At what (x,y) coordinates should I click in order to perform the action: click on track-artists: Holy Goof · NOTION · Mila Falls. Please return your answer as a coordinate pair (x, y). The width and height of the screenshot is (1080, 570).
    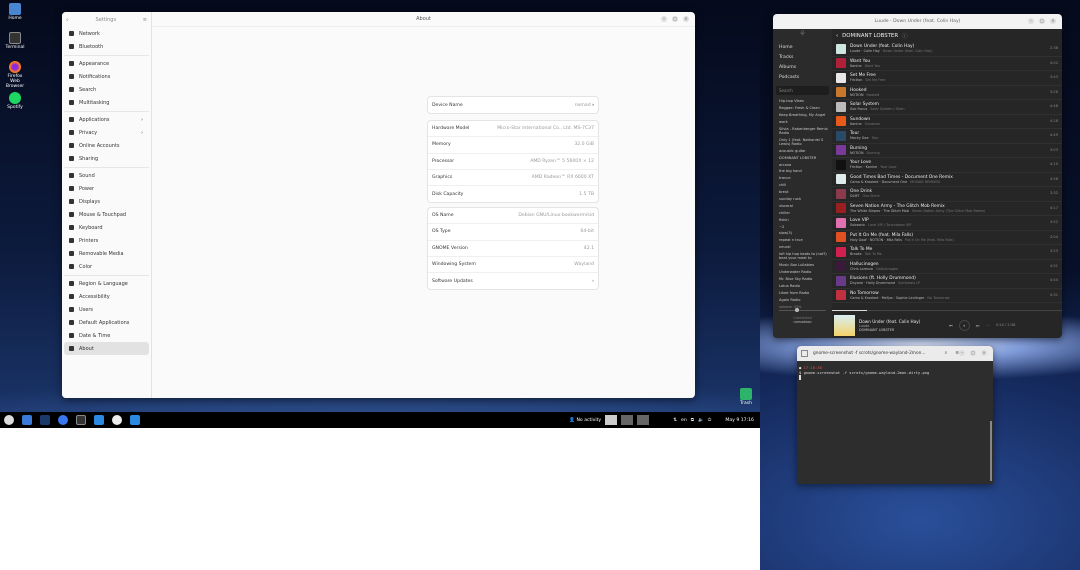
    Looking at the image, I should click on (876, 240).